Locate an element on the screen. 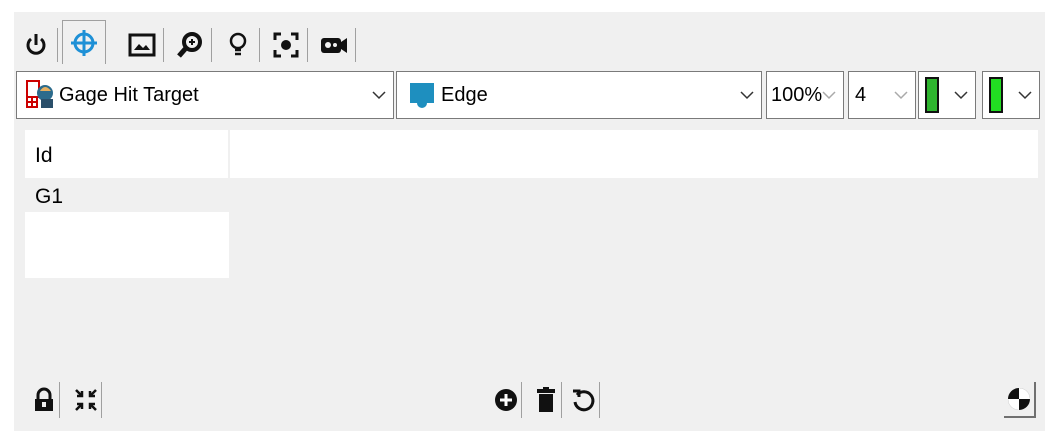 This screenshot has width=1045, height=431. delete-button is located at coordinates (546, 400).